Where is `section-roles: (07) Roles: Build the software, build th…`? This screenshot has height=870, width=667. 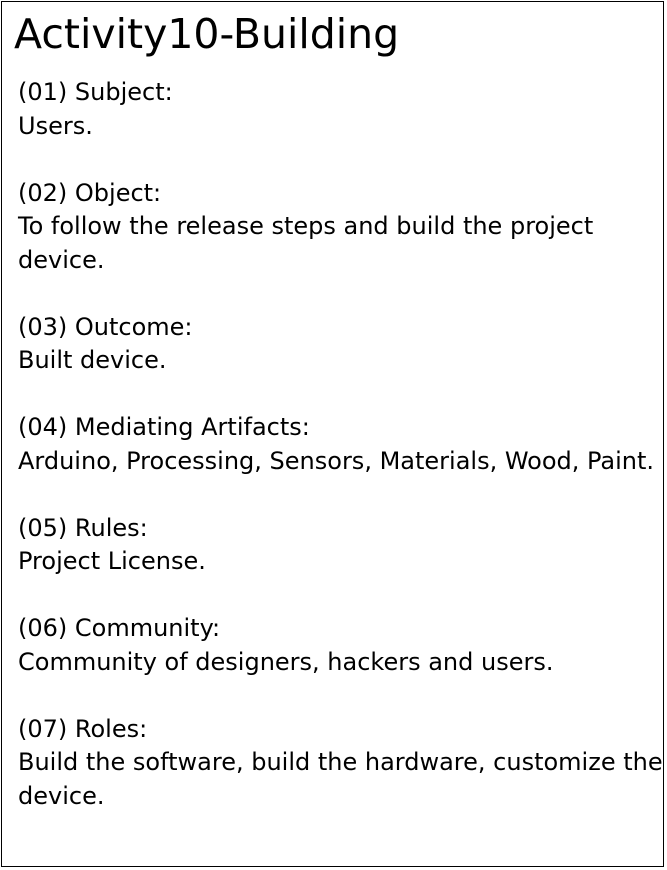 section-roles: (07) Roles: Build the software, build th… is located at coordinates (340, 763).